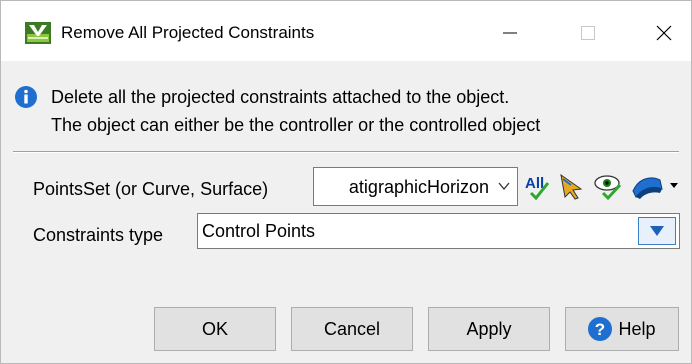  I want to click on close-button, so click(664, 33).